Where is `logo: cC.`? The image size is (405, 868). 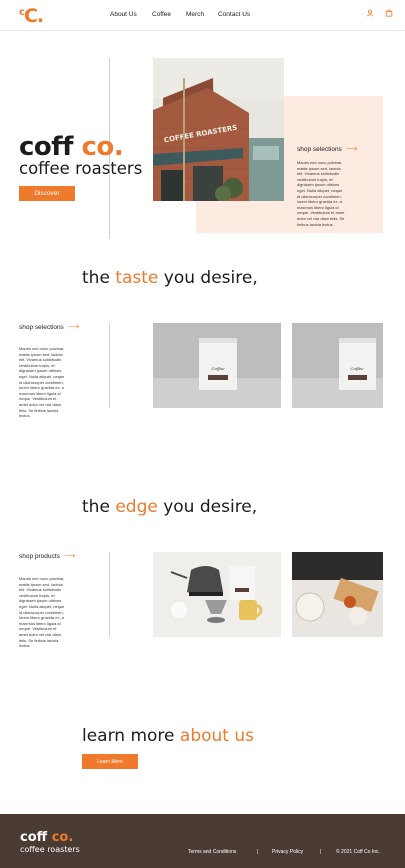
logo: cC. is located at coordinates (31, 16).